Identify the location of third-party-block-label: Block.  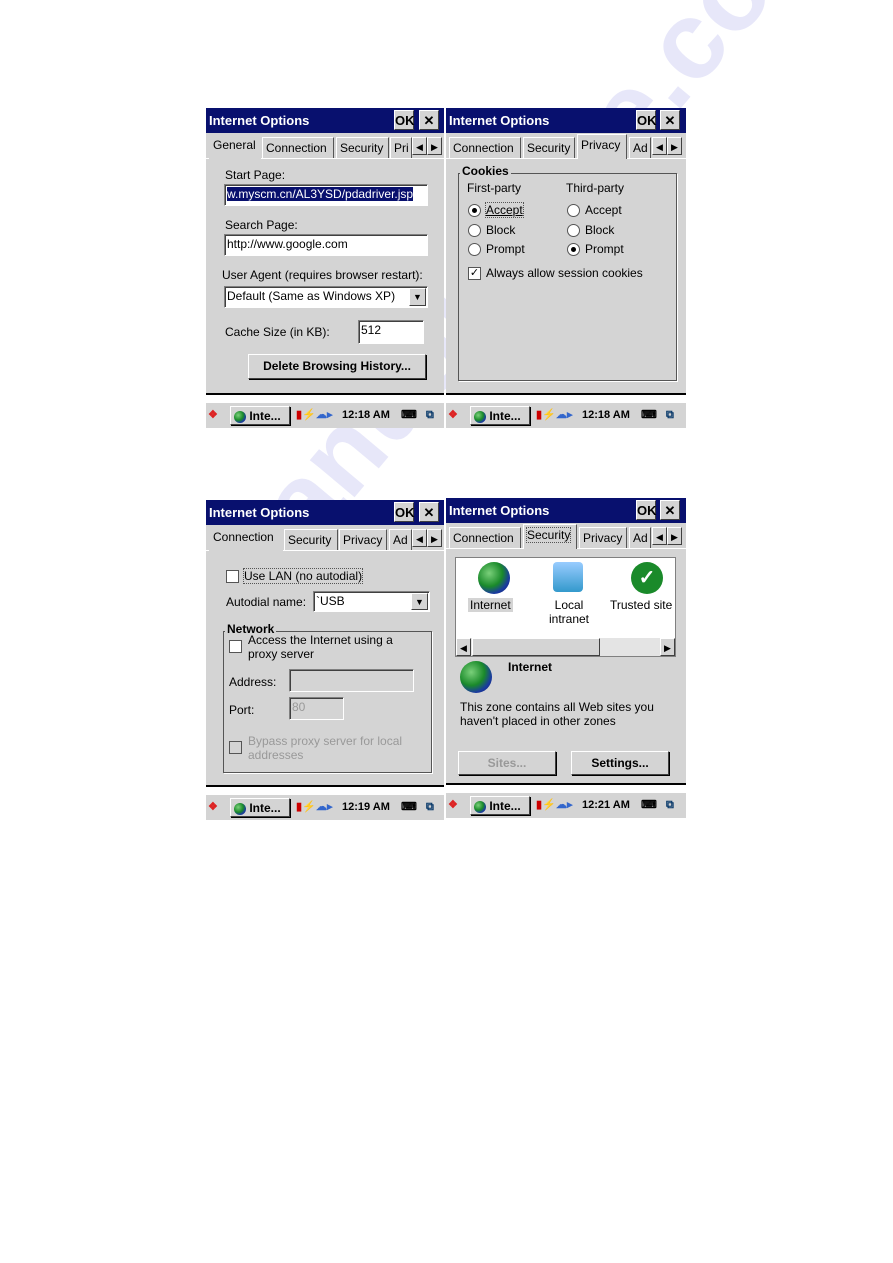
(599, 230).